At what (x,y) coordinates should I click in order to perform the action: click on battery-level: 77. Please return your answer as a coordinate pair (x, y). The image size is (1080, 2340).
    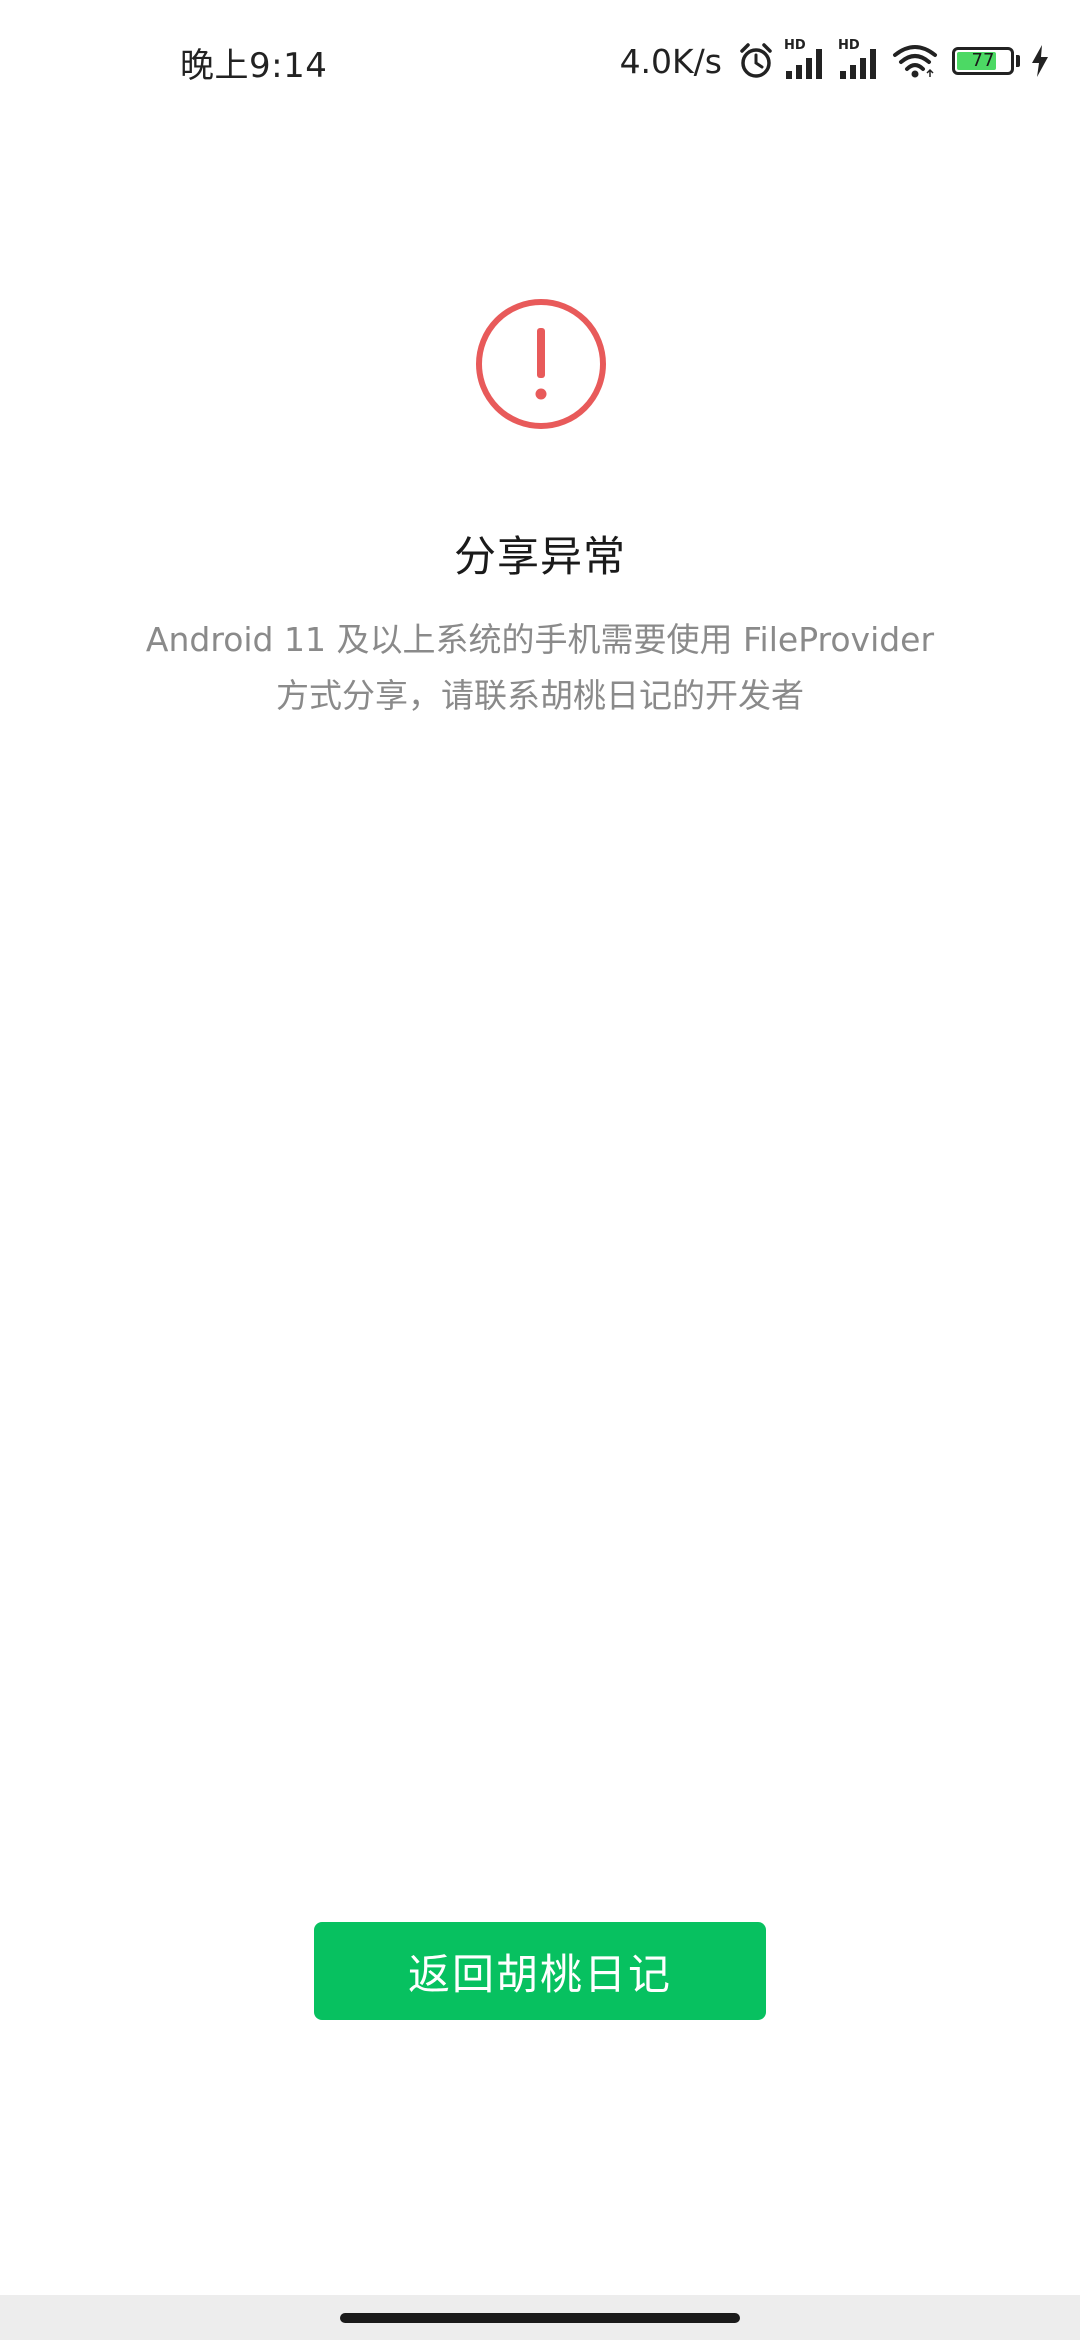
    Looking at the image, I should click on (983, 60).